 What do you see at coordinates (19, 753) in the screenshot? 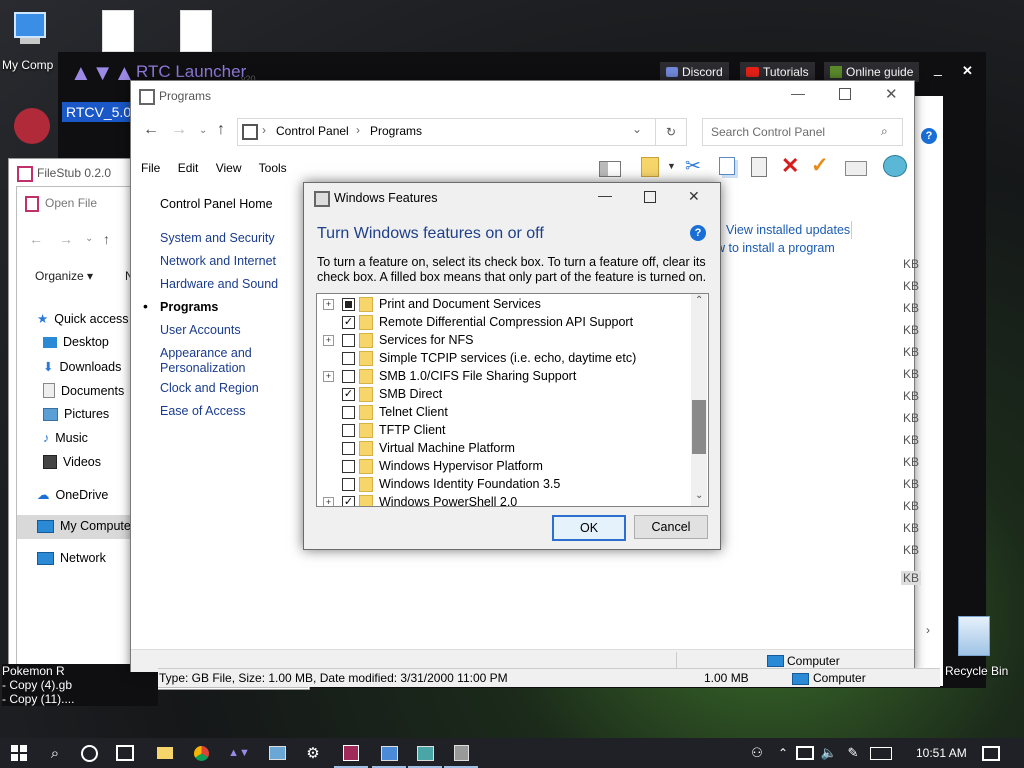
I see `windows-start-icon` at bounding box center [19, 753].